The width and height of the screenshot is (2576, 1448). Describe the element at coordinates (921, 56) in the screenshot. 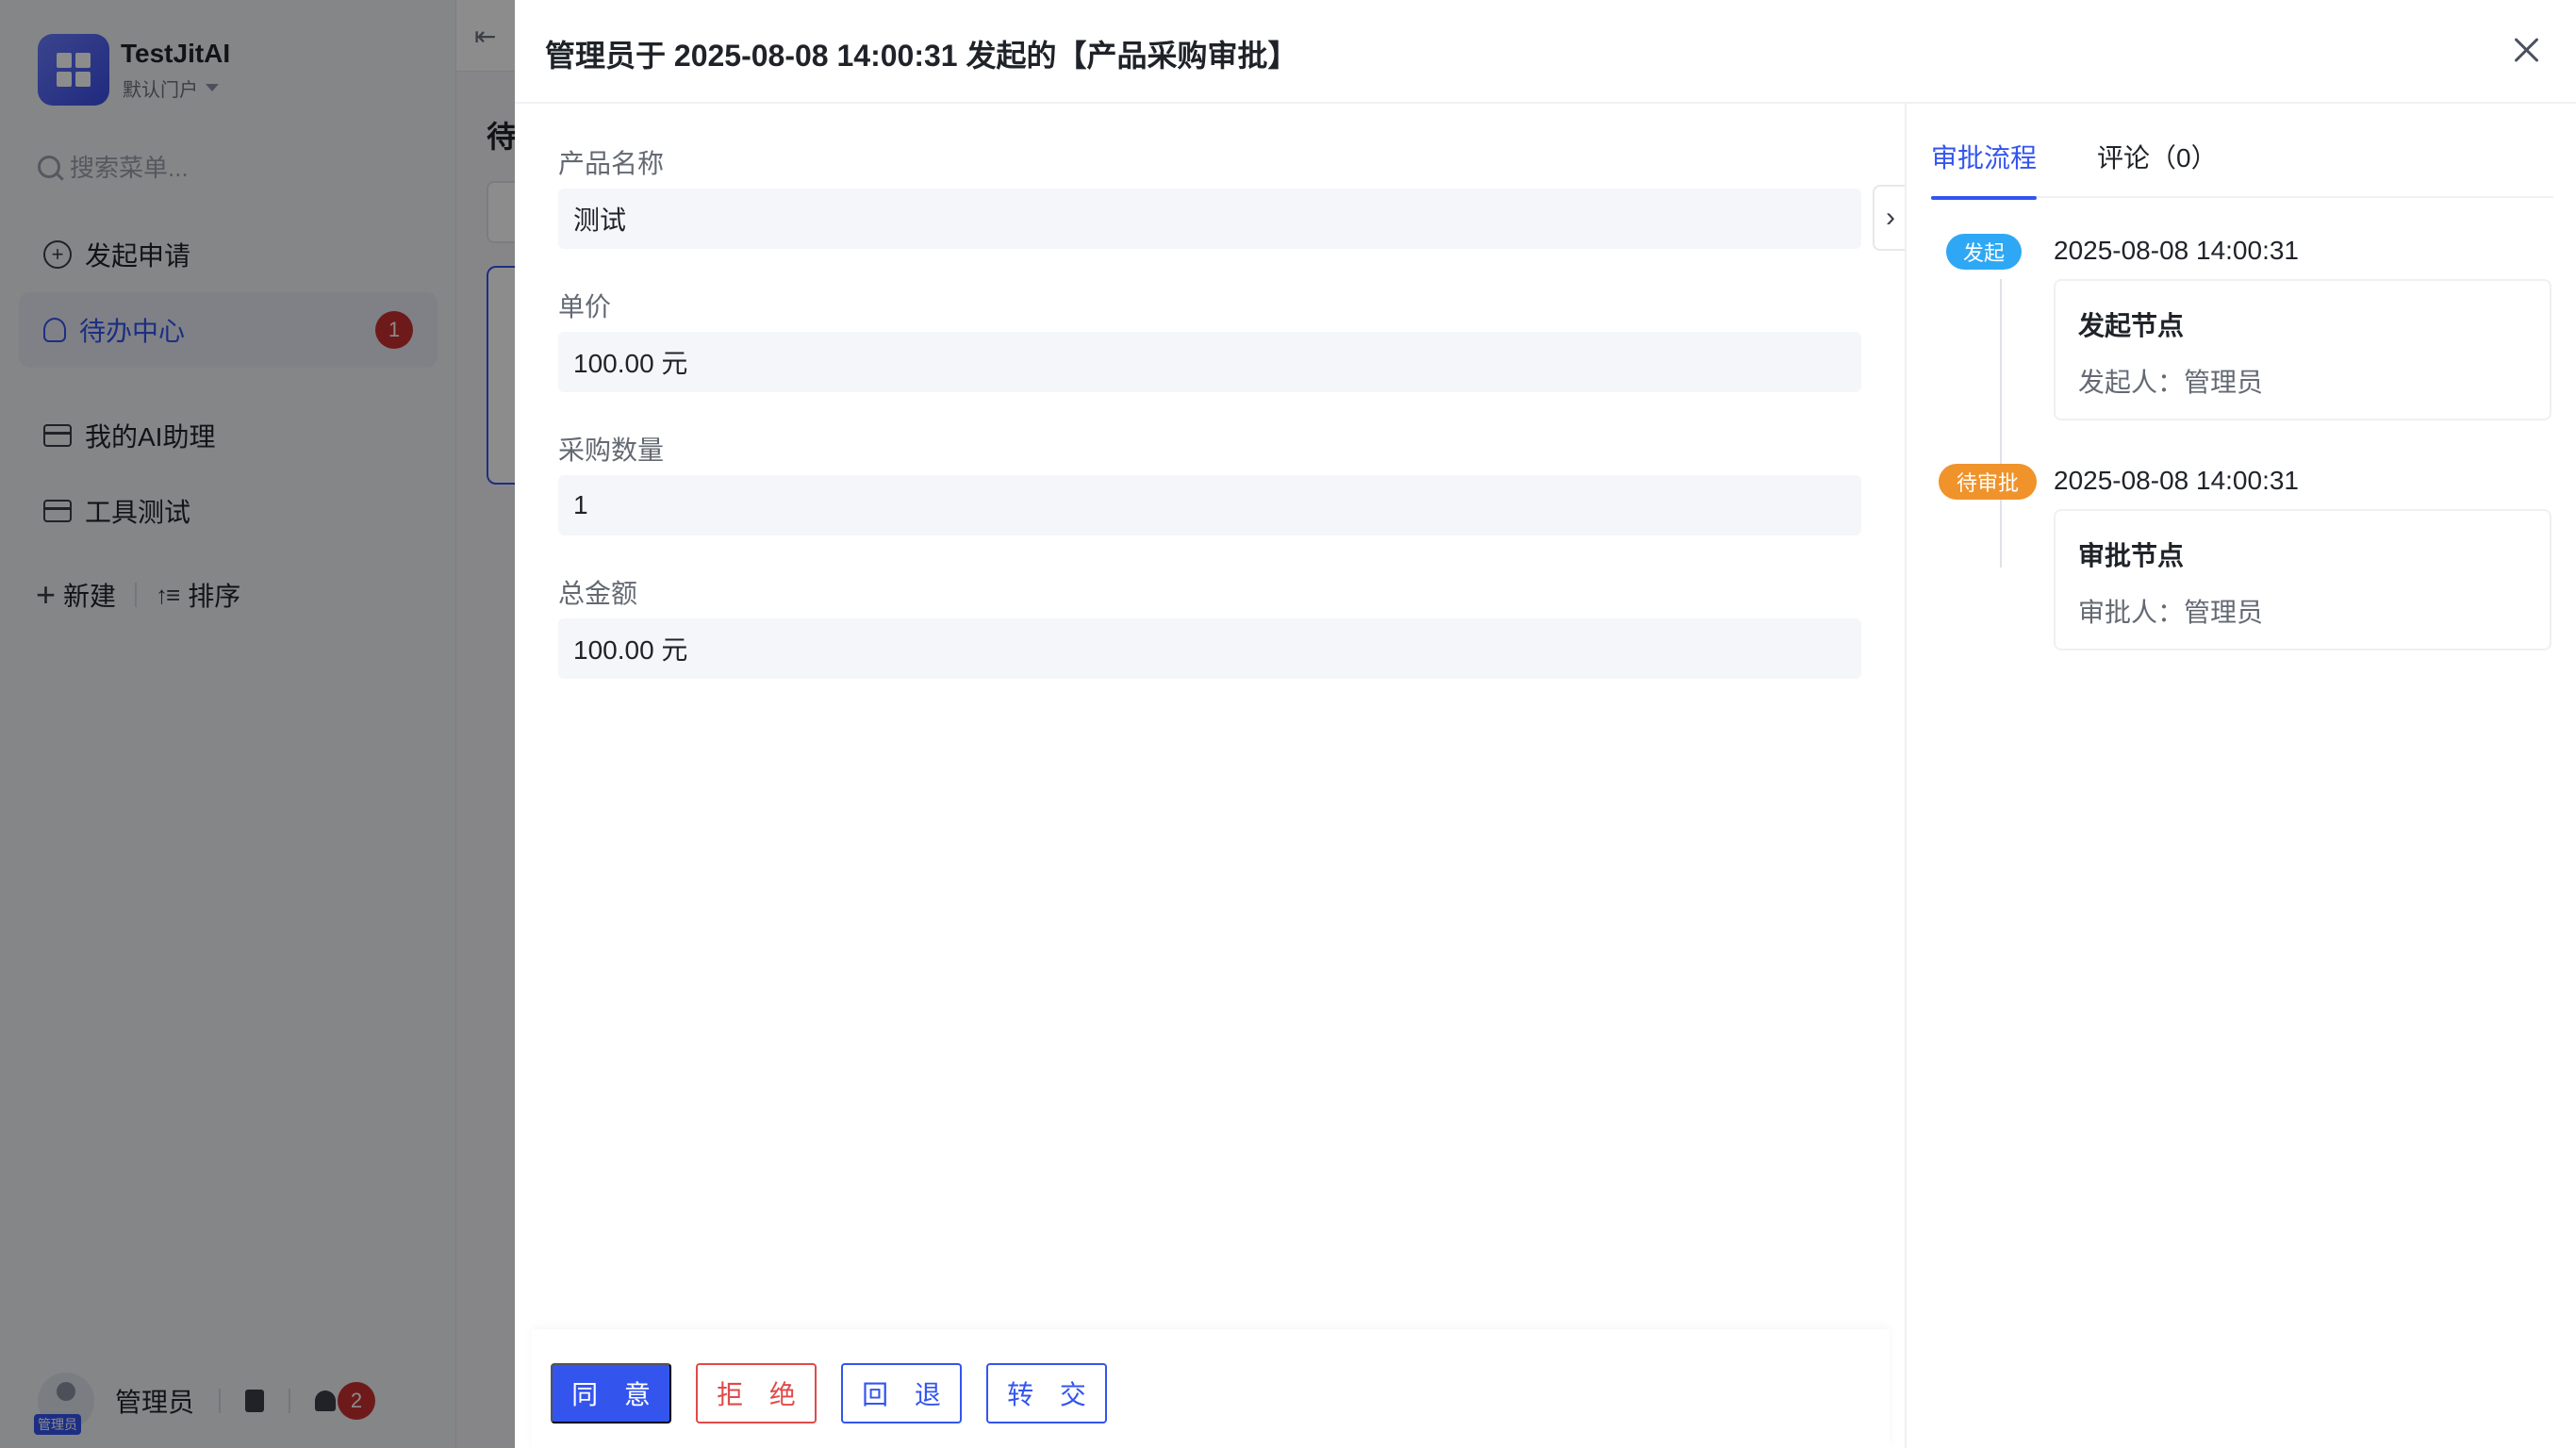

I see `drawer-title: 管理员于 2025-08-08 14:00:31 发起的【产品采购审批】` at that location.